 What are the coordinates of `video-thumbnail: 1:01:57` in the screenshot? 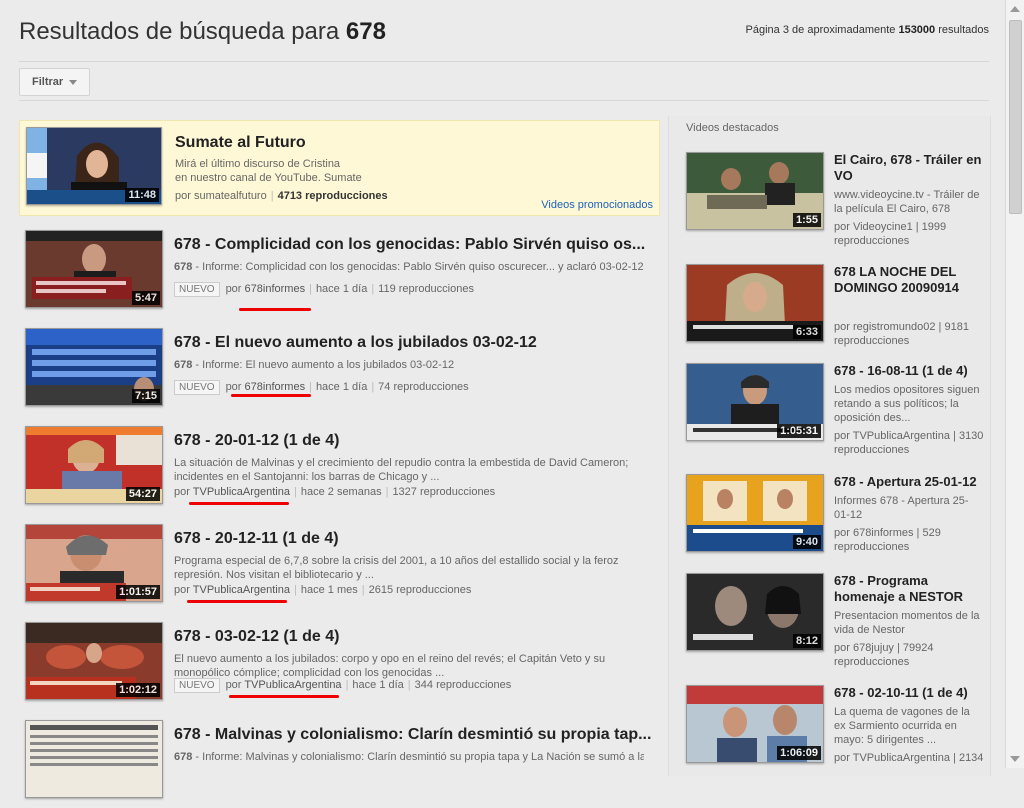 It's located at (94, 563).